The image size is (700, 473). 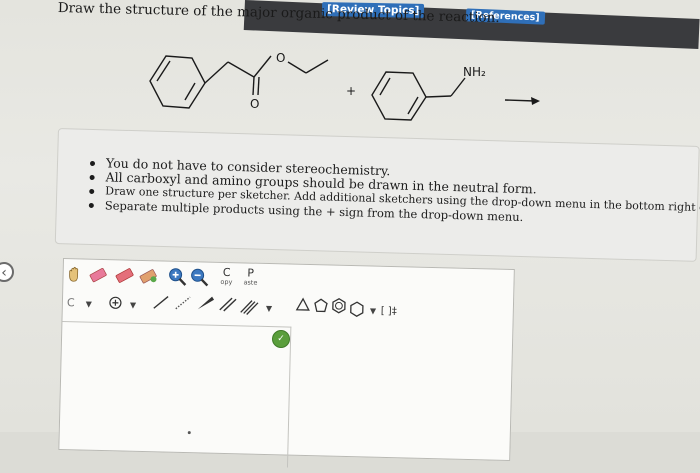 I want to click on triple-bond-icon, so click(x=250, y=306).